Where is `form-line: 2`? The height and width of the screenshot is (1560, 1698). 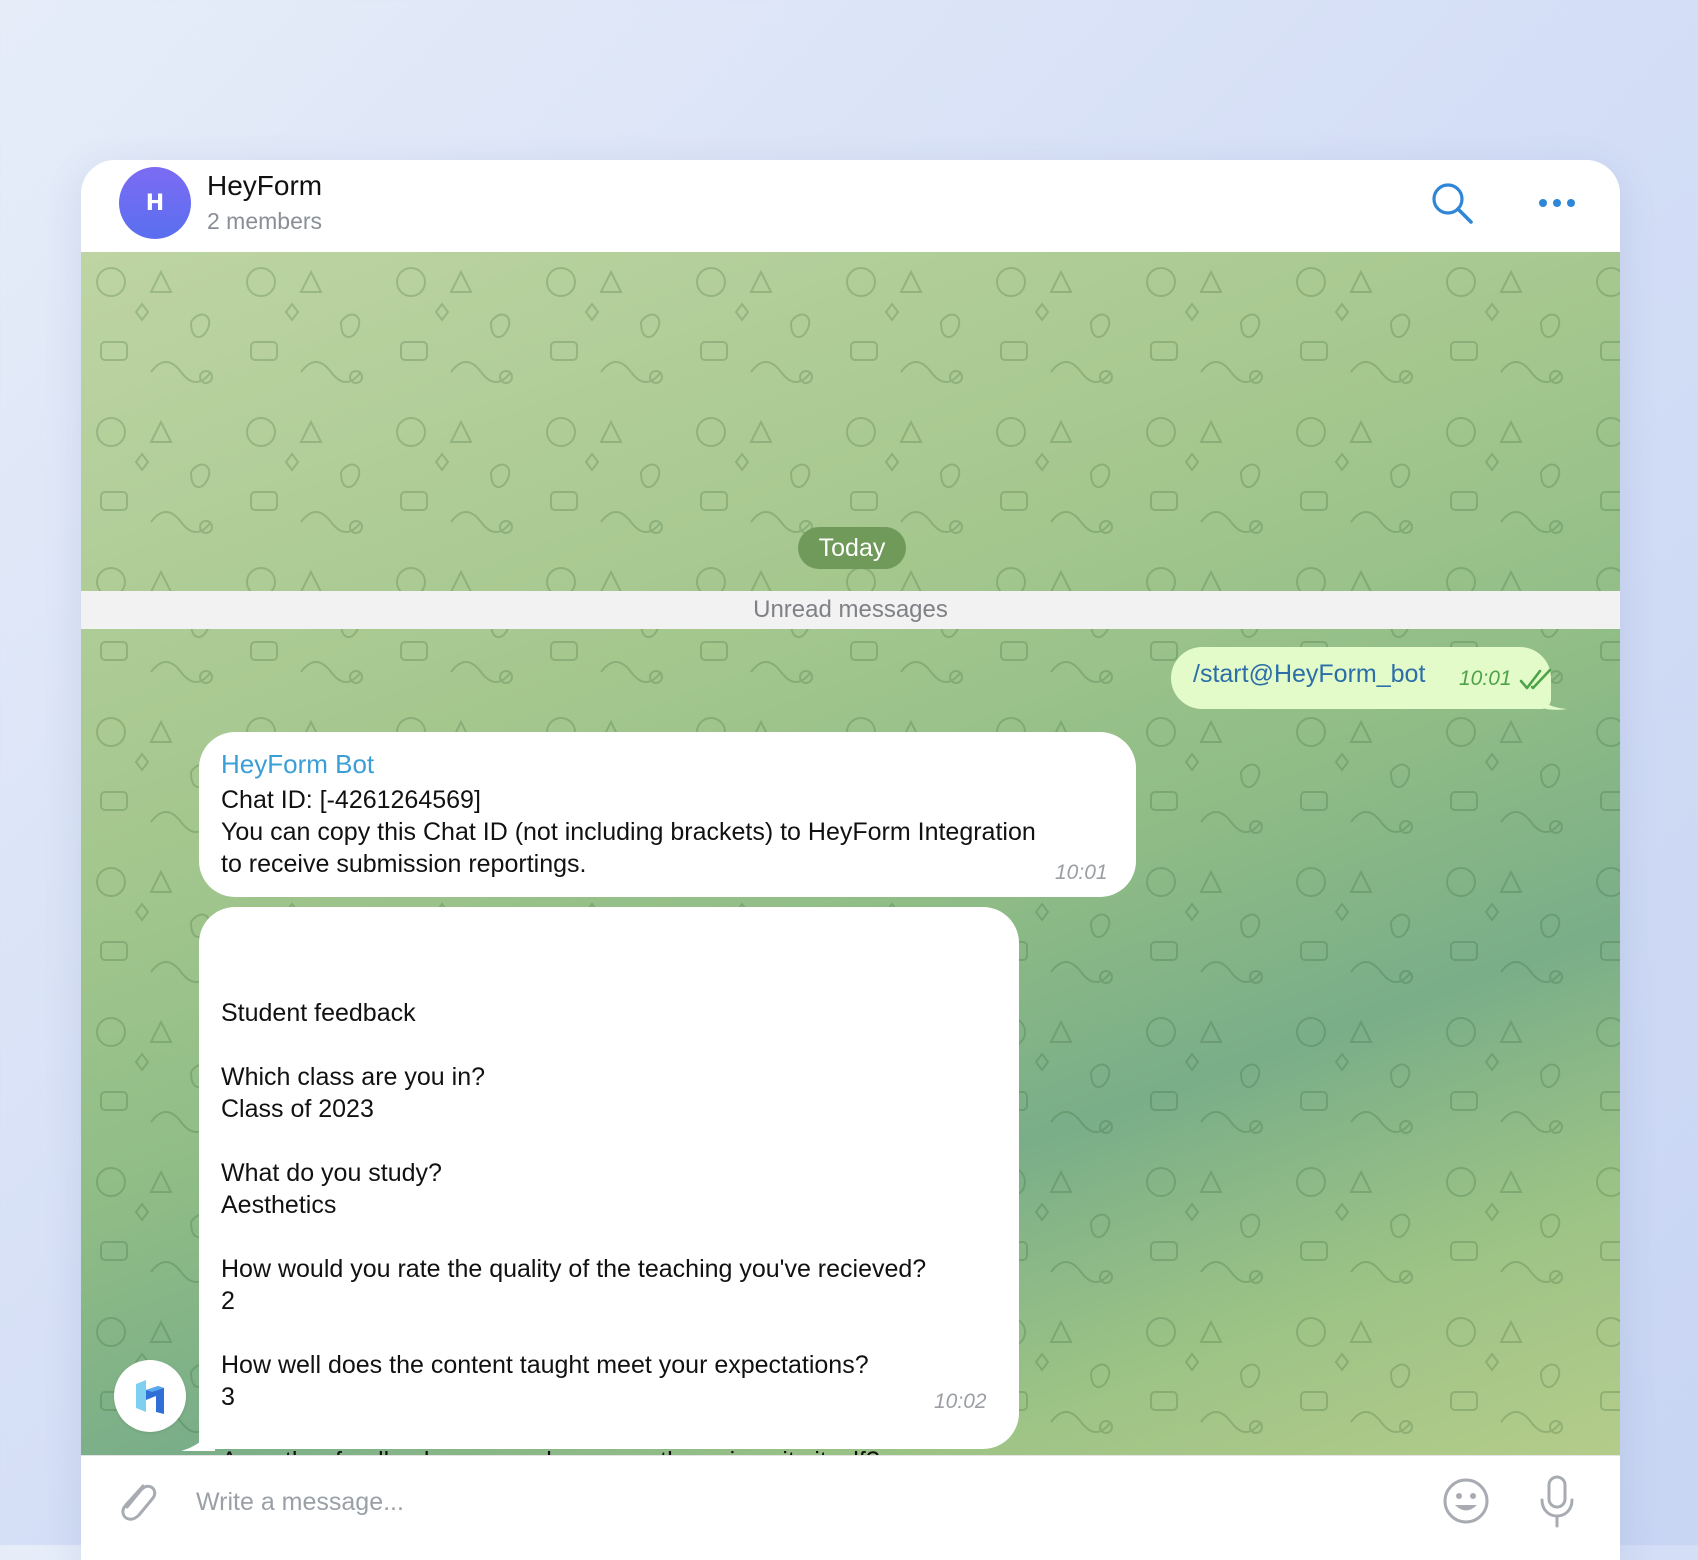 form-line: 2 is located at coordinates (228, 1301).